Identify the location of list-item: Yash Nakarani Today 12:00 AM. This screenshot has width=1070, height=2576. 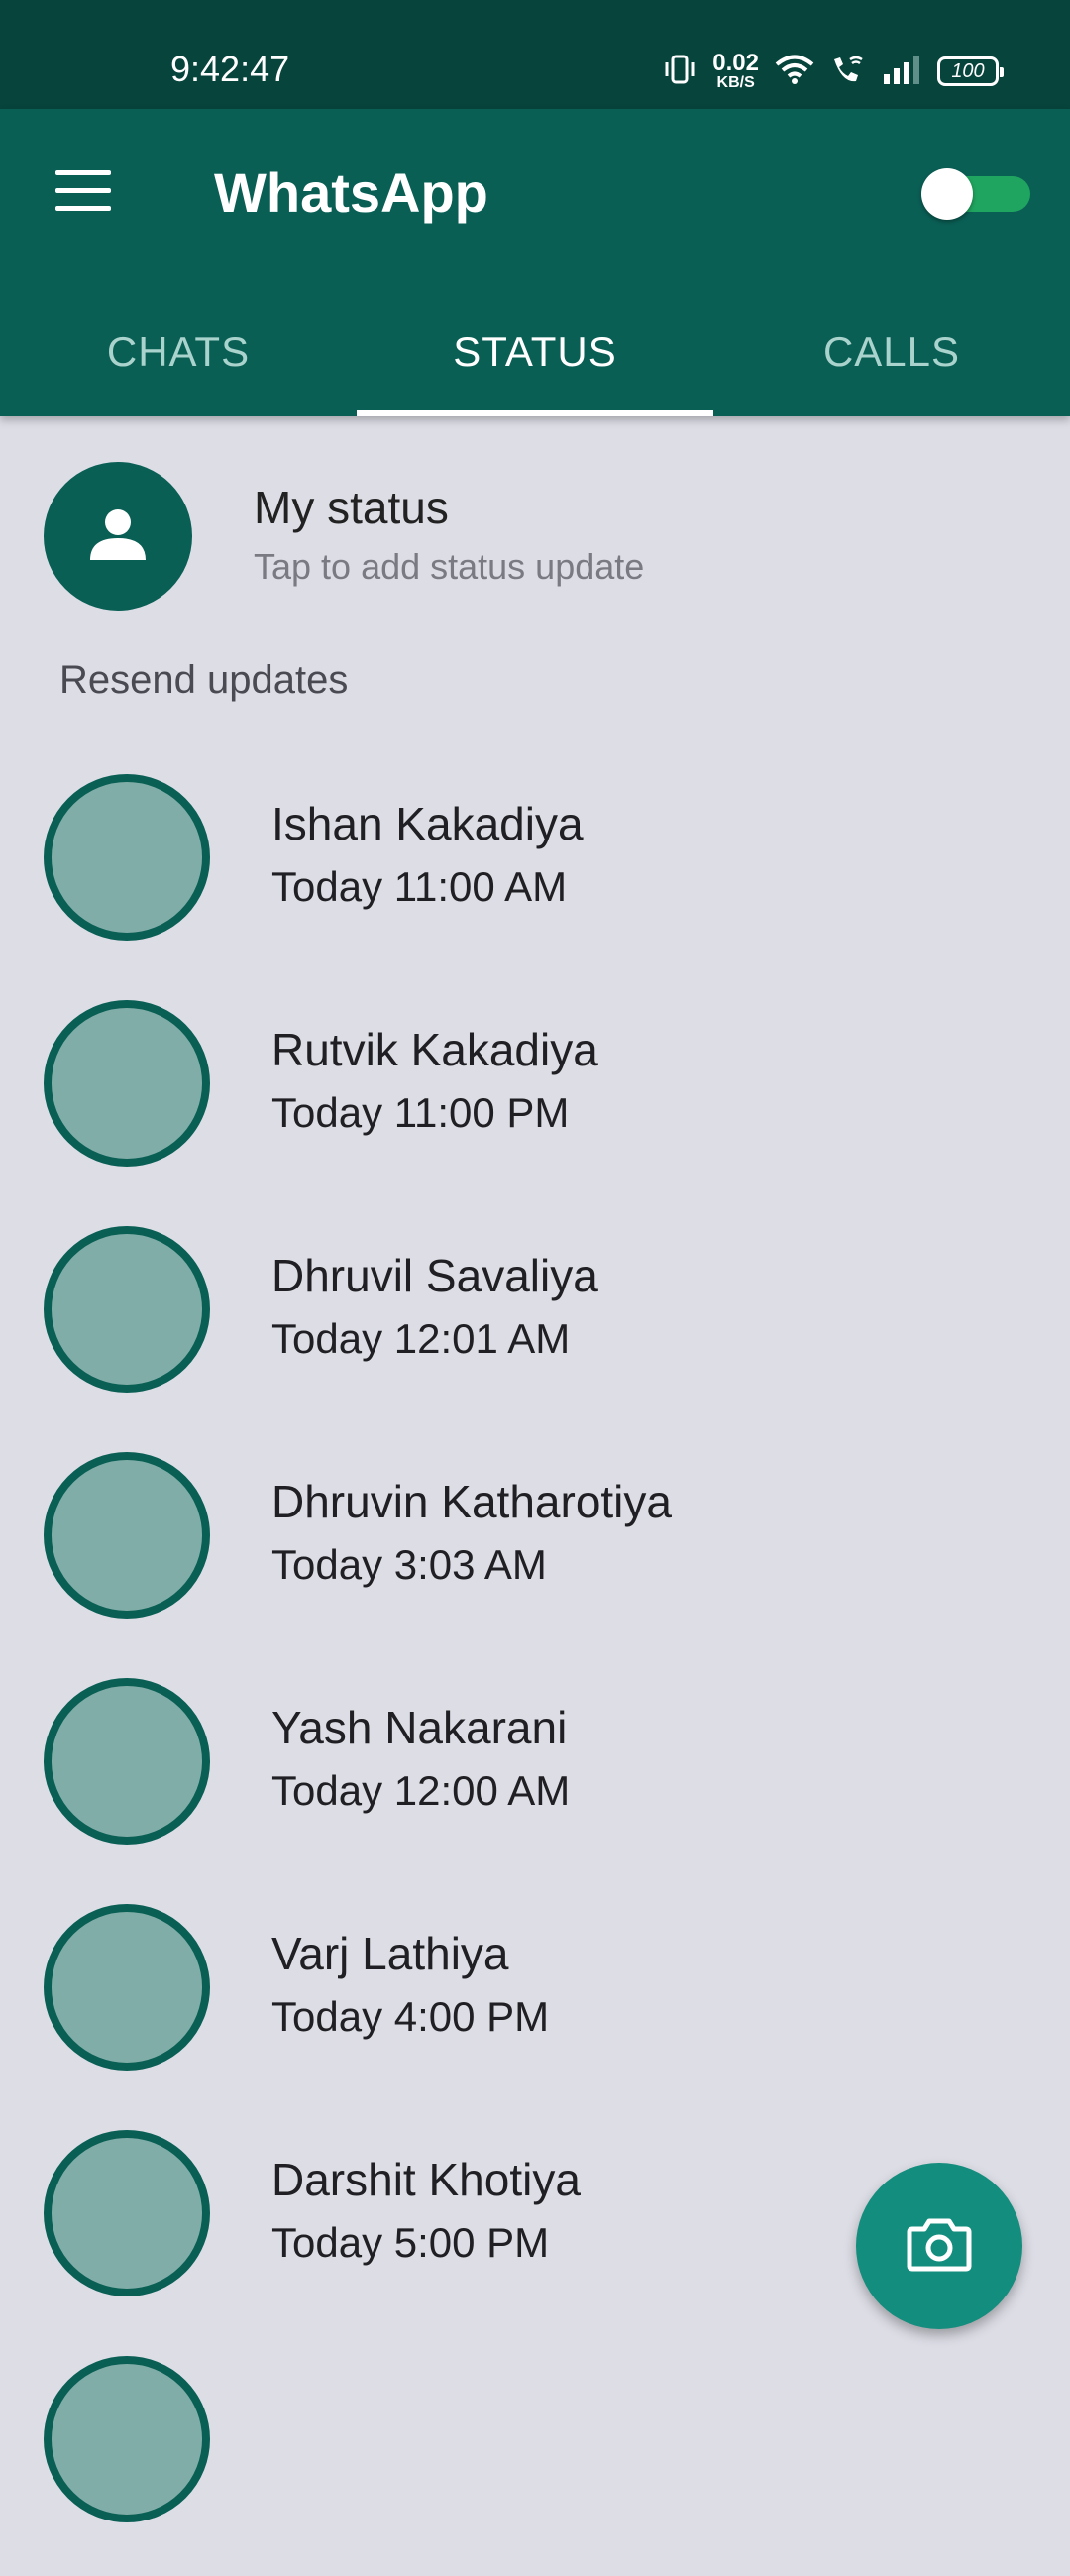
(535, 1785).